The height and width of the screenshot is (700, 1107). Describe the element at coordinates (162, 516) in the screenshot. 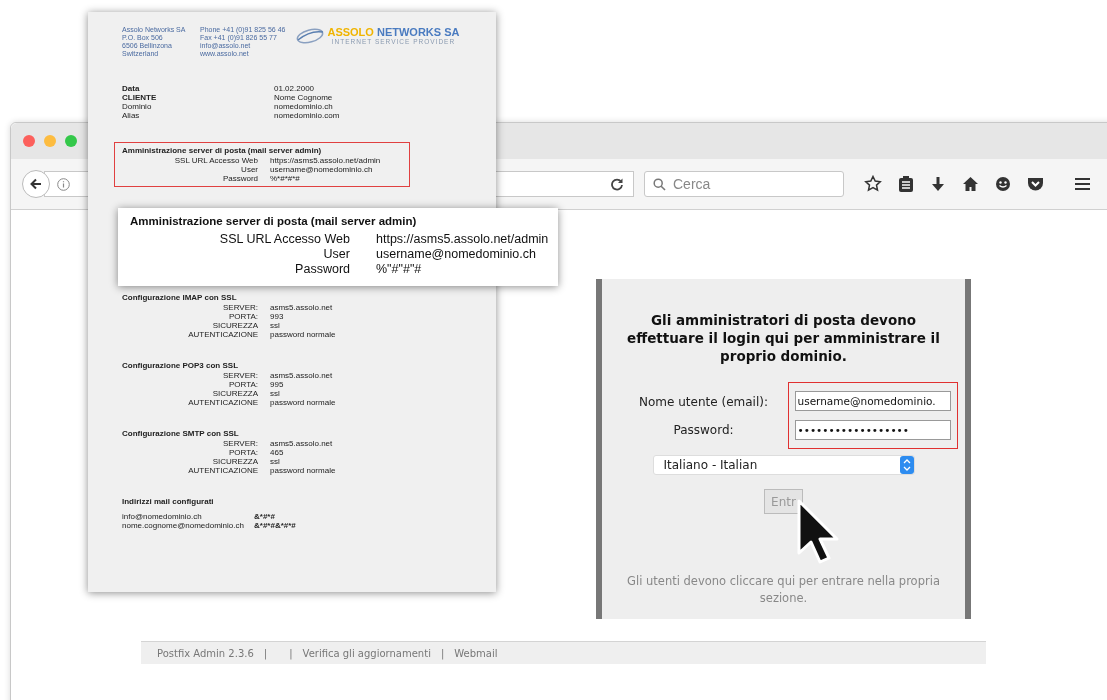

I see `email-address: info@nomedominio.ch` at that location.